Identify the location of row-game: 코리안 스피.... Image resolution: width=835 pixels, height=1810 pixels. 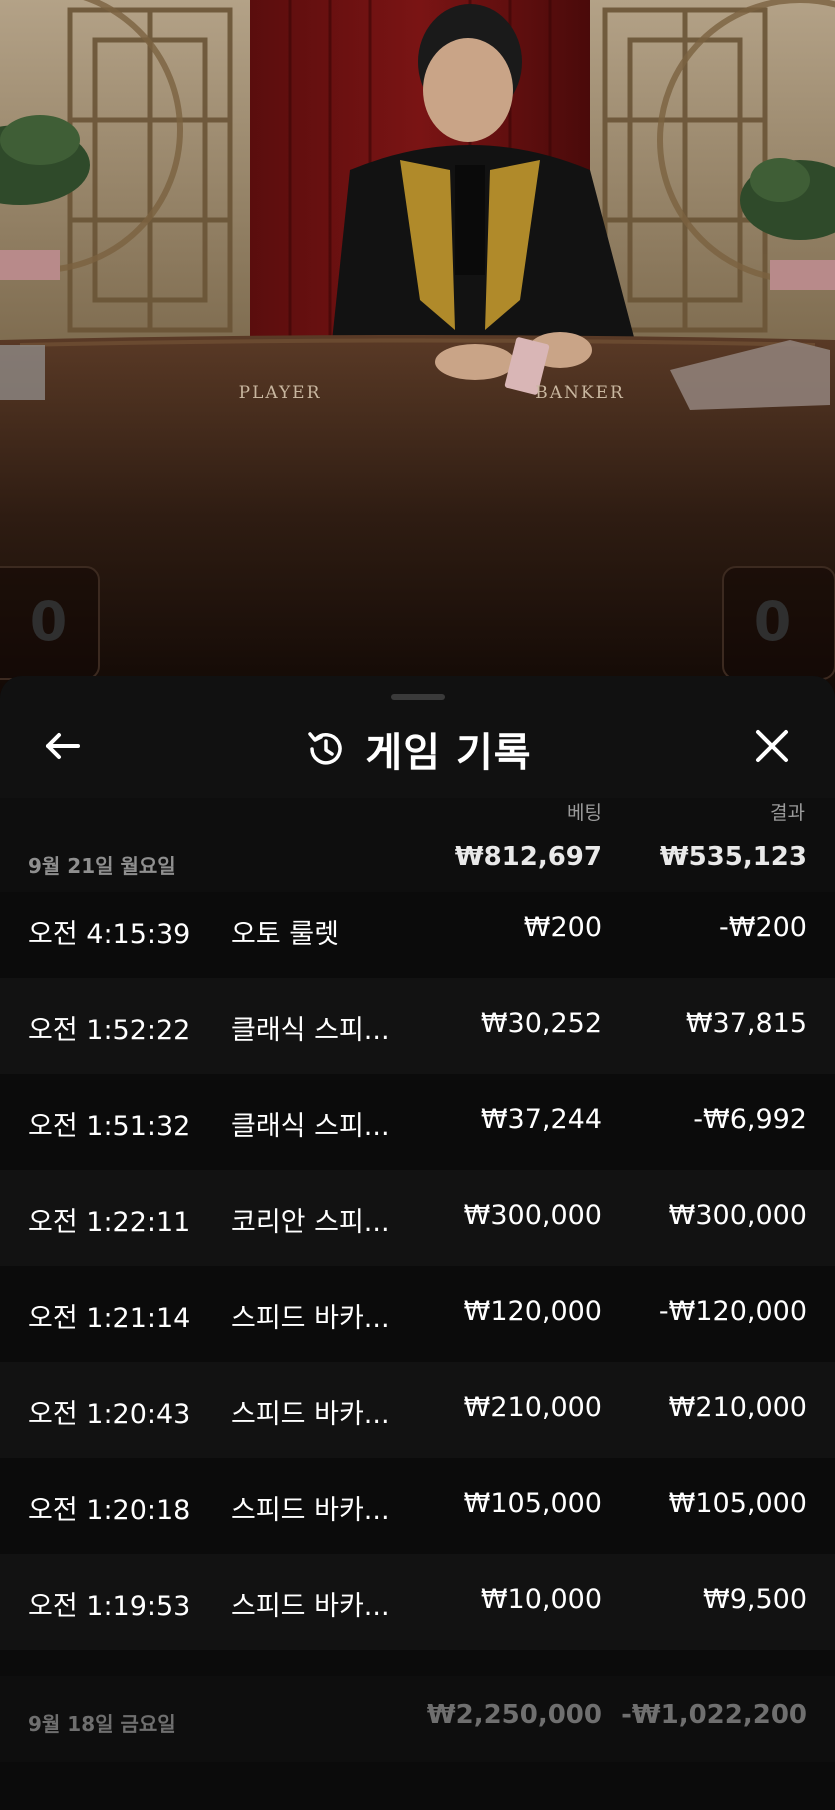
(310, 1222).